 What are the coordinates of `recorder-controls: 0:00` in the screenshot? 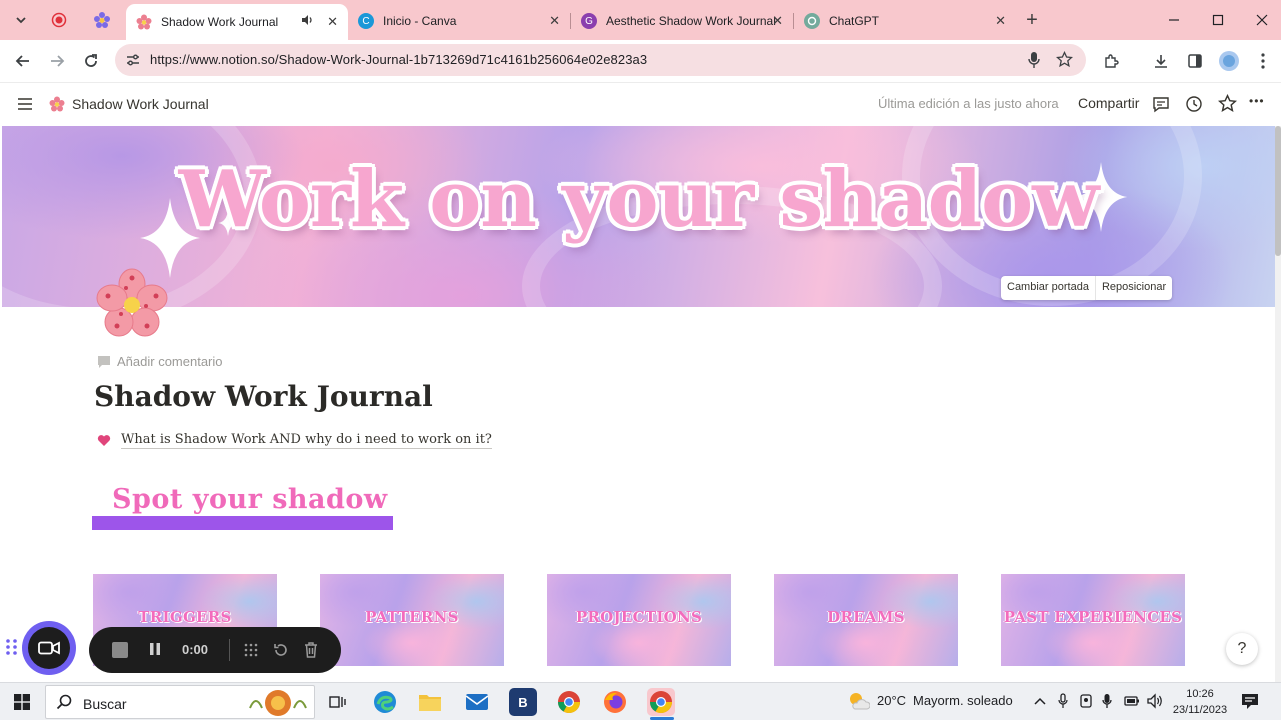 It's located at (215, 650).